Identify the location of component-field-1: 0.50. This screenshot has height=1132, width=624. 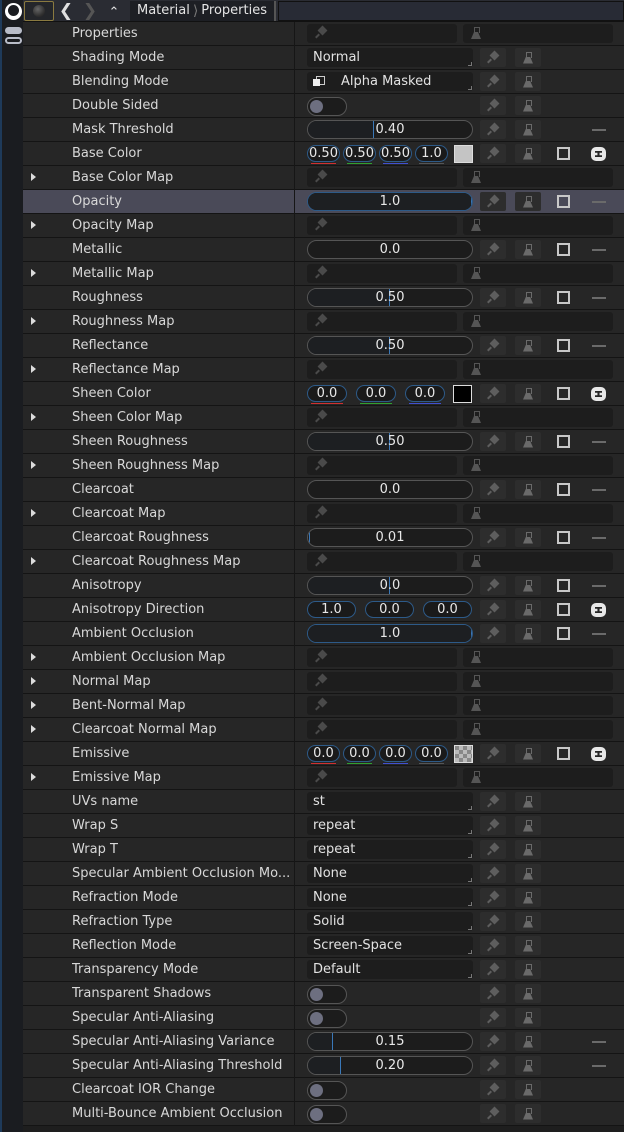
(359, 154).